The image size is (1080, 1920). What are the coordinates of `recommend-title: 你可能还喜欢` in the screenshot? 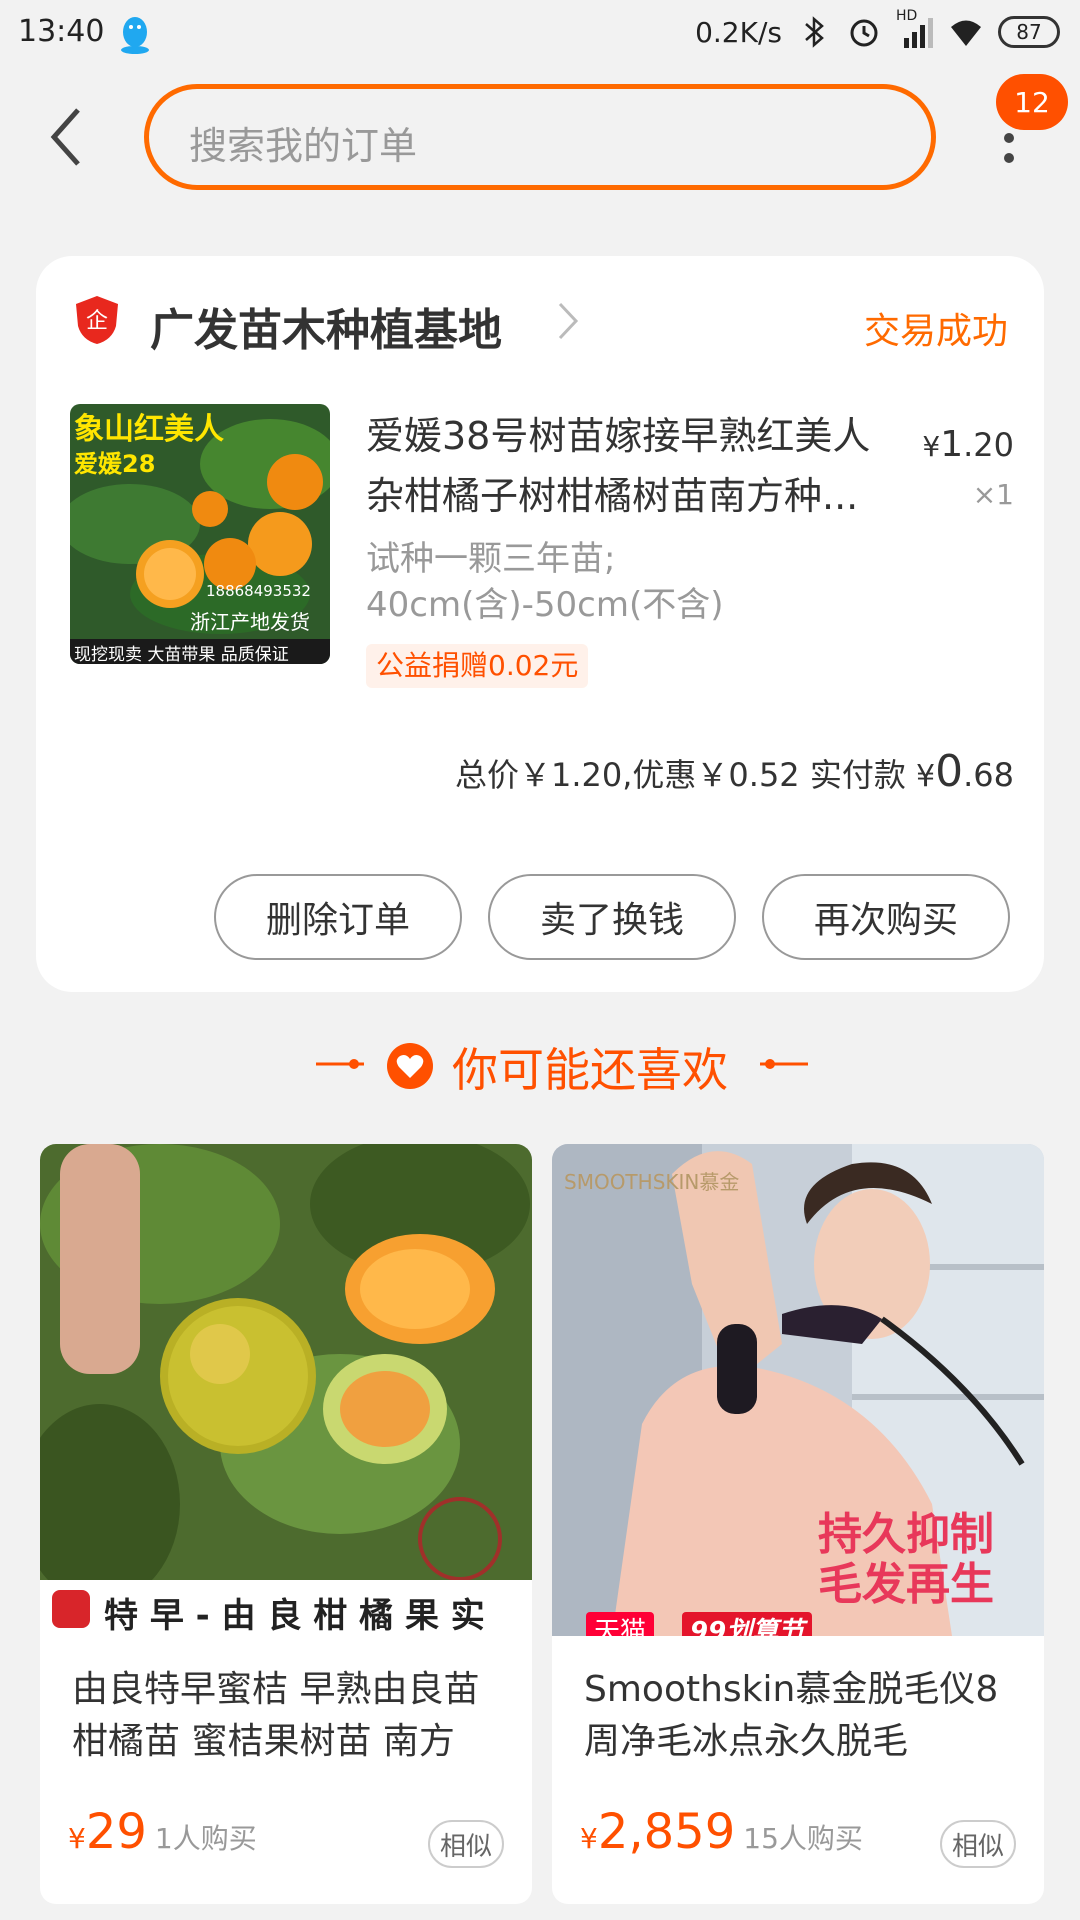 It's located at (590, 1070).